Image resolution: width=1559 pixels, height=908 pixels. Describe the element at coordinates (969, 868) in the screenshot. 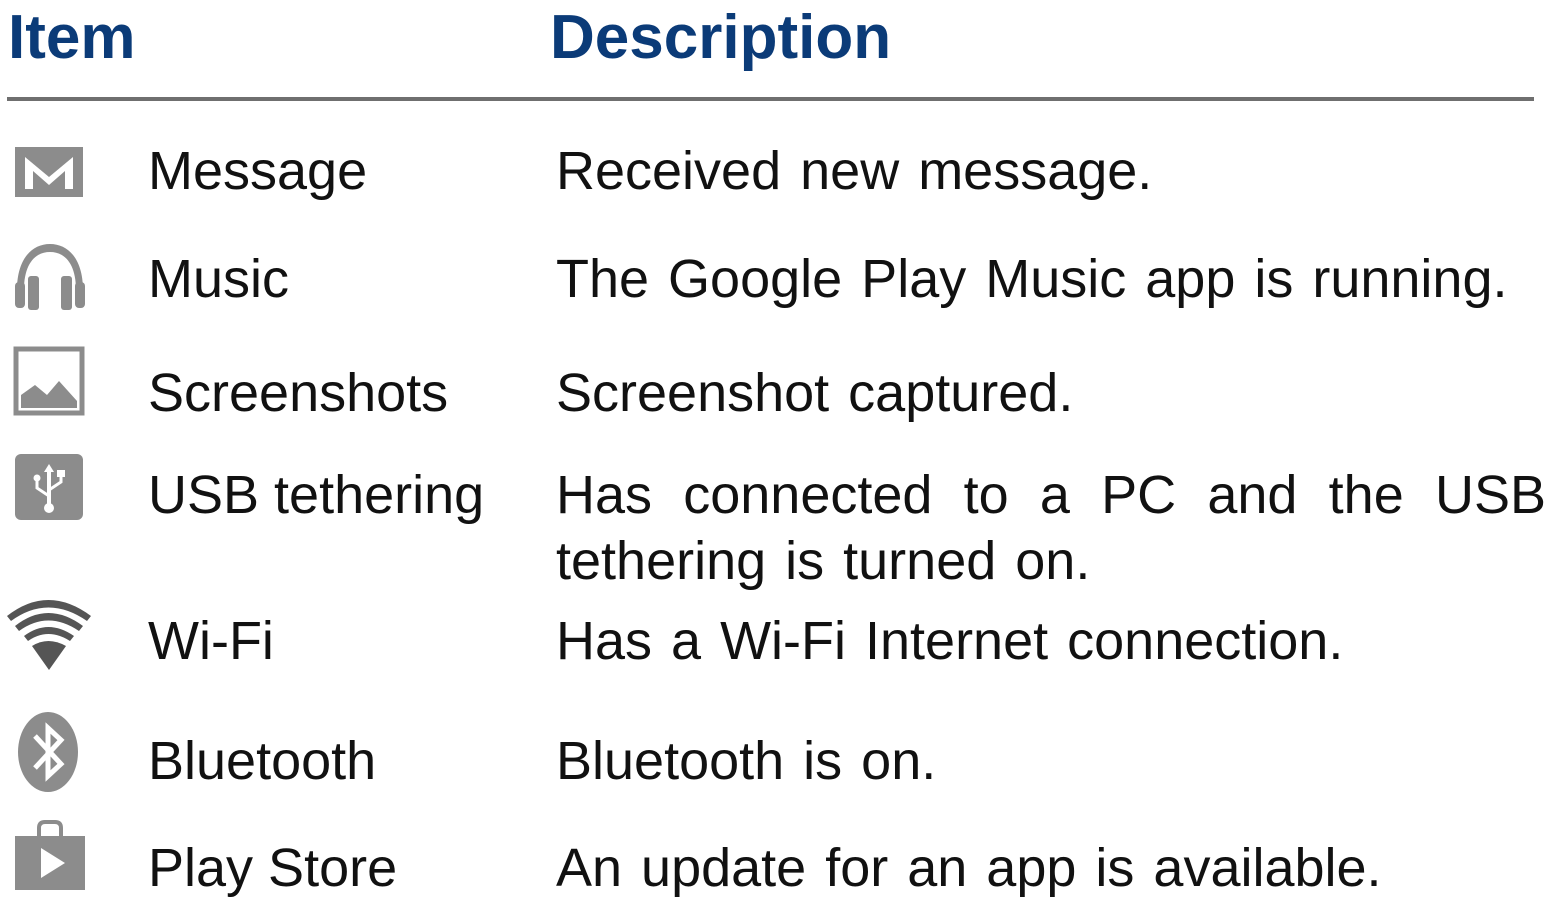

I see `item-description: An update for an app is available.` at that location.